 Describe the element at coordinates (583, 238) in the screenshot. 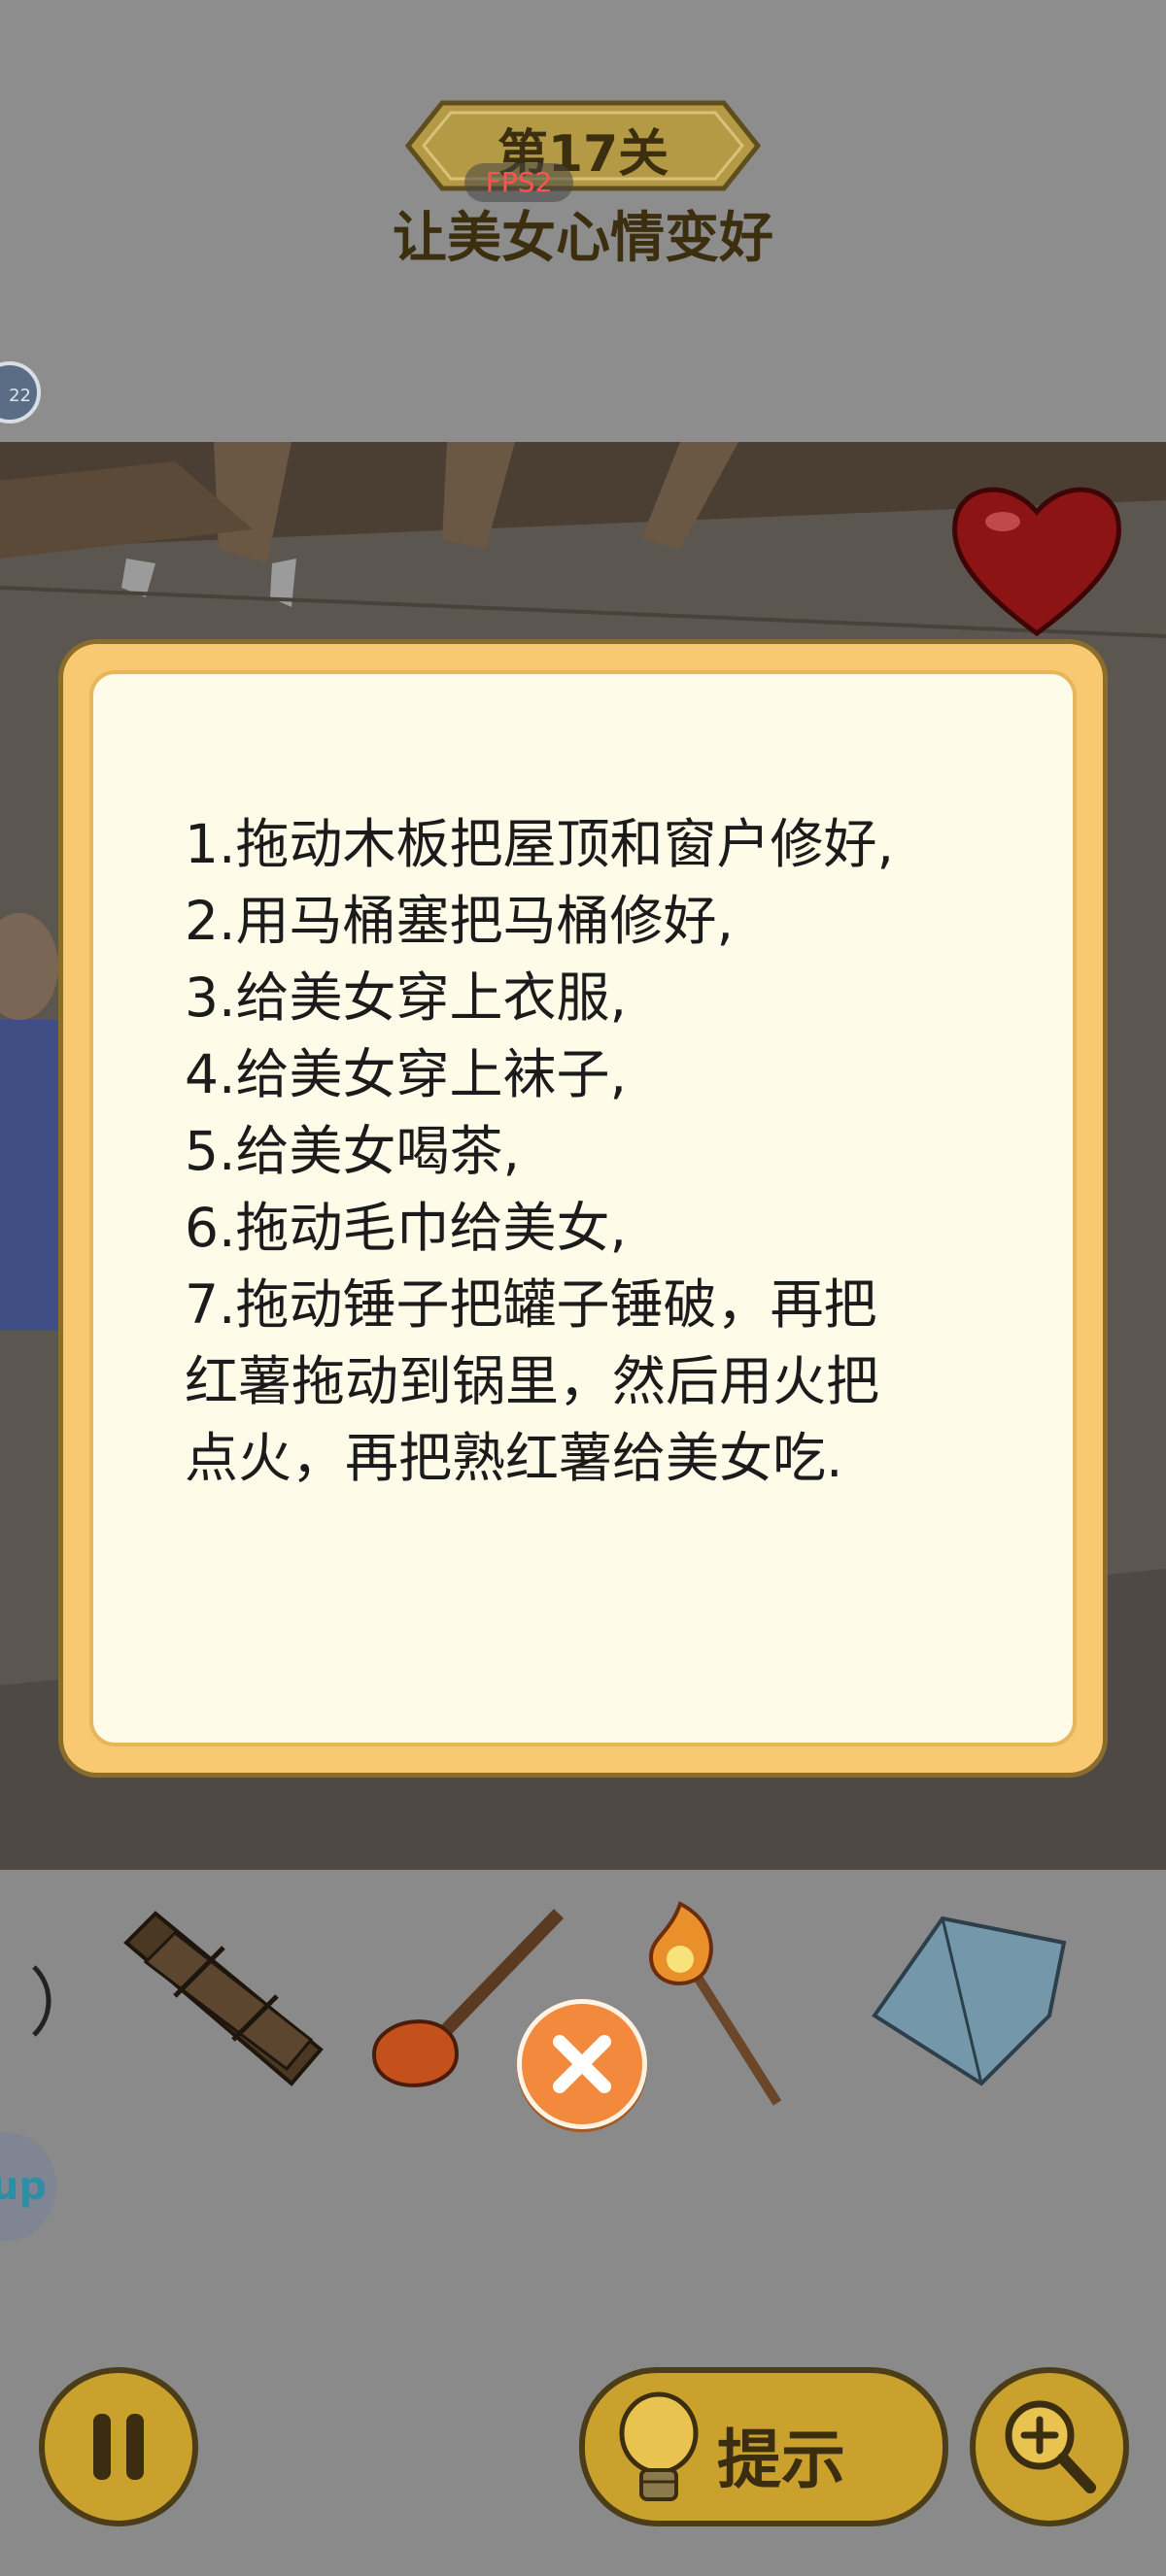

I see `level-subtitle: 让美女心情变好` at that location.